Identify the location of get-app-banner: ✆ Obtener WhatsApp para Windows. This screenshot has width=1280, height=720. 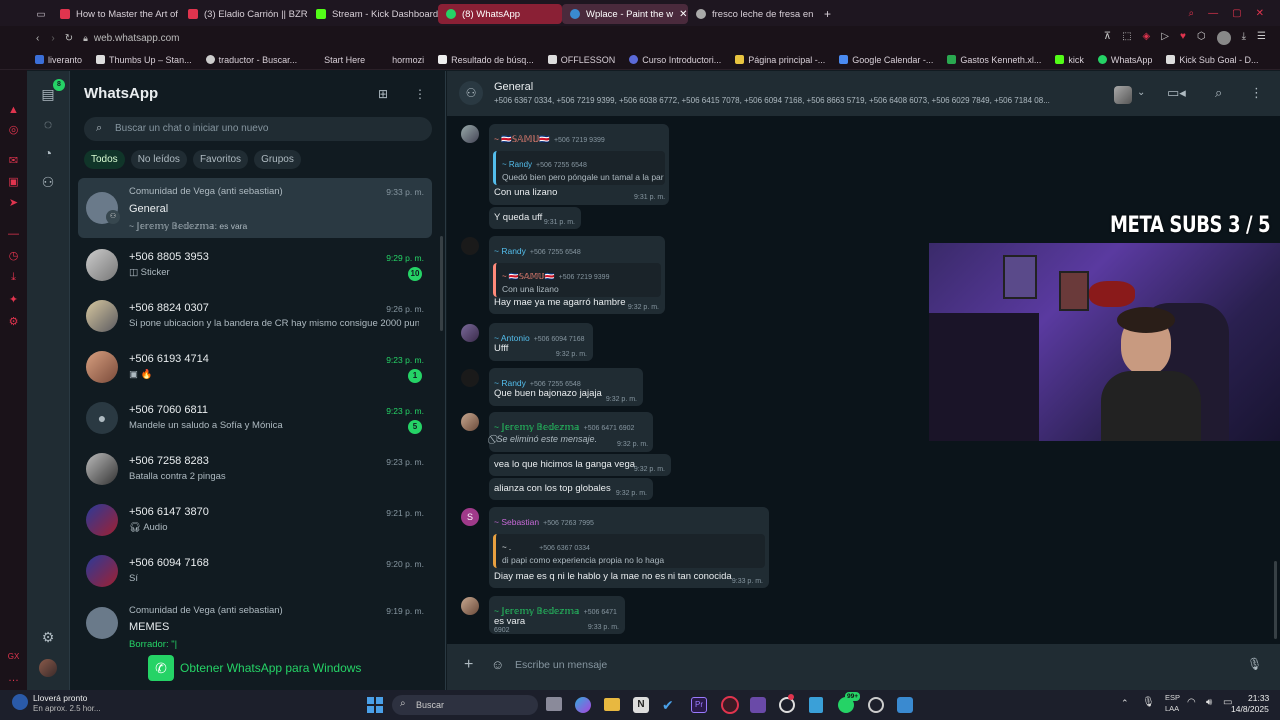
(257, 669).